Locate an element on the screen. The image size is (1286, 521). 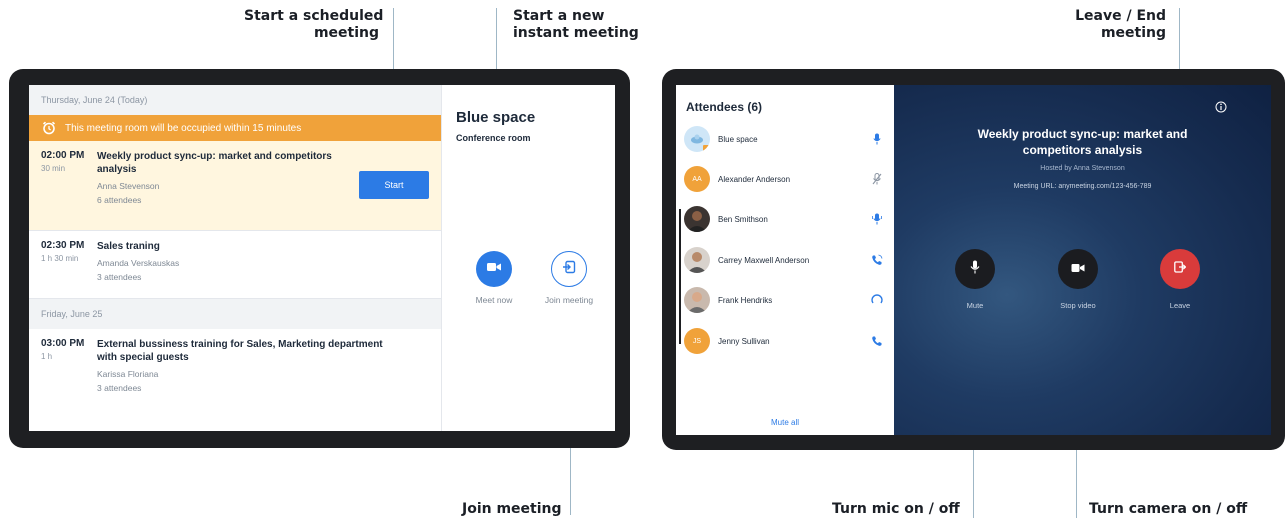
avatar: JS is located at coordinates (697, 341).